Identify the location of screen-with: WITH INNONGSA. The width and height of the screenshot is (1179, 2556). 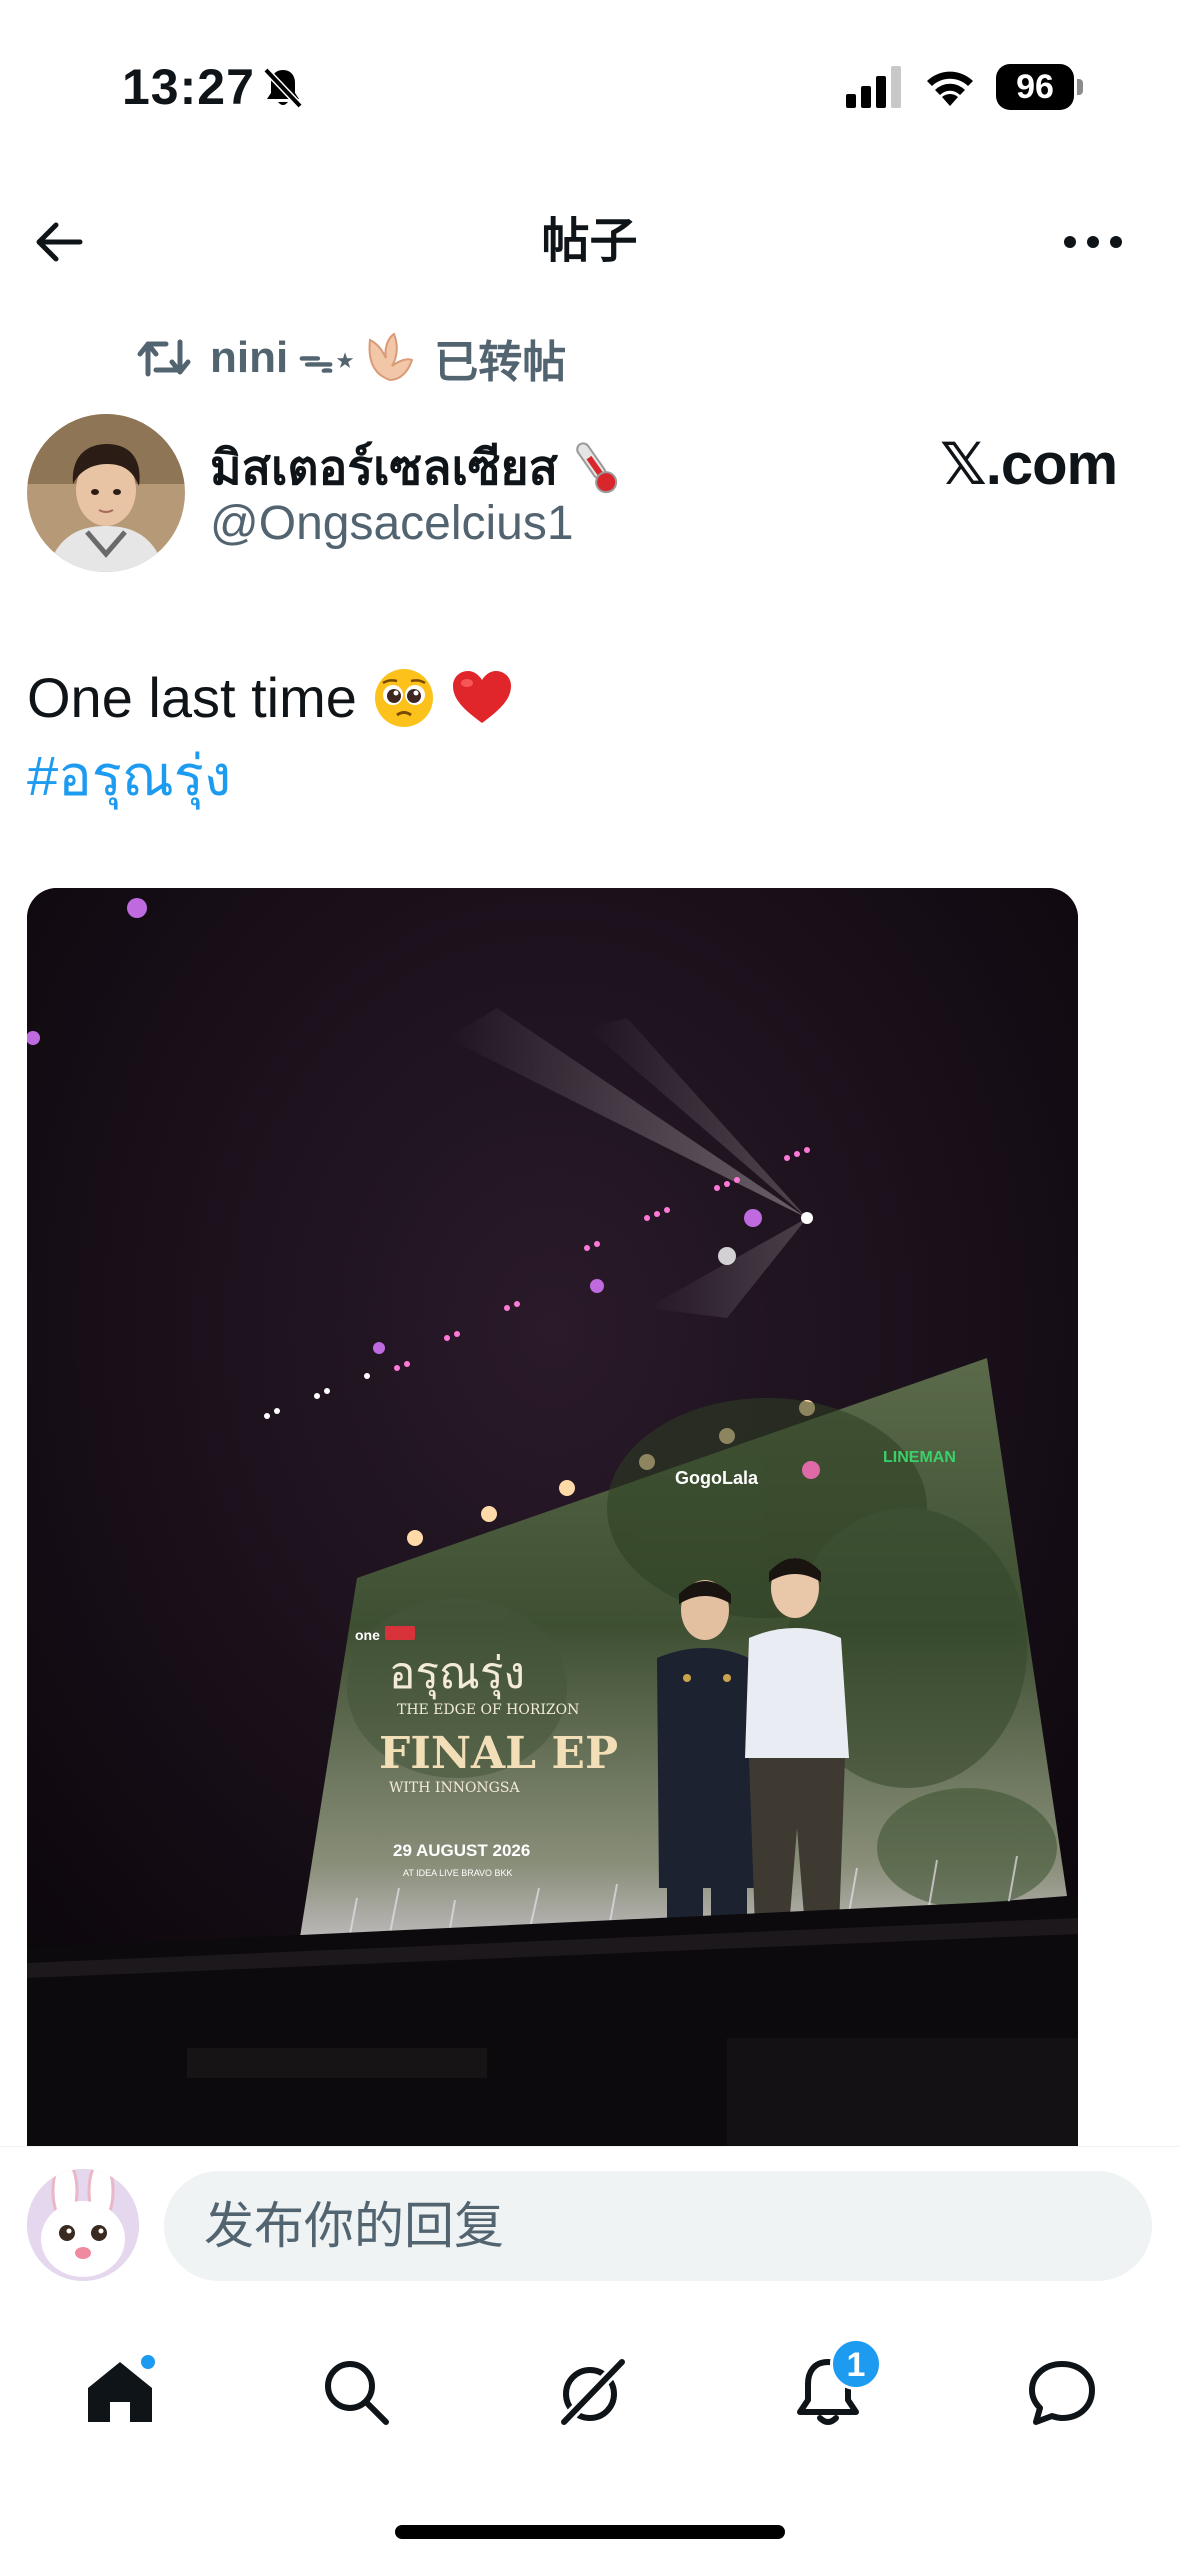
(454, 1788).